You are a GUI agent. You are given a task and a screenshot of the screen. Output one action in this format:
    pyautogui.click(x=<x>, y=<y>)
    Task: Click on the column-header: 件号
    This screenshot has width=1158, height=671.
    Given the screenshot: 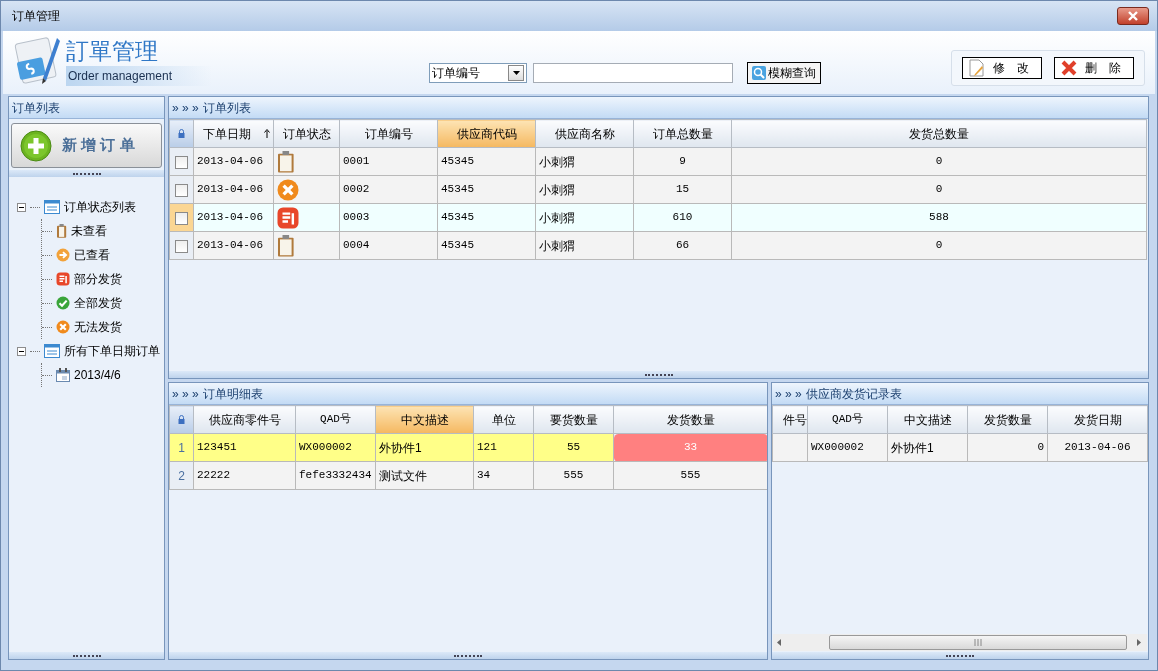 What is the action you would take?
    pyautogui.click(x=790, y=419)
    